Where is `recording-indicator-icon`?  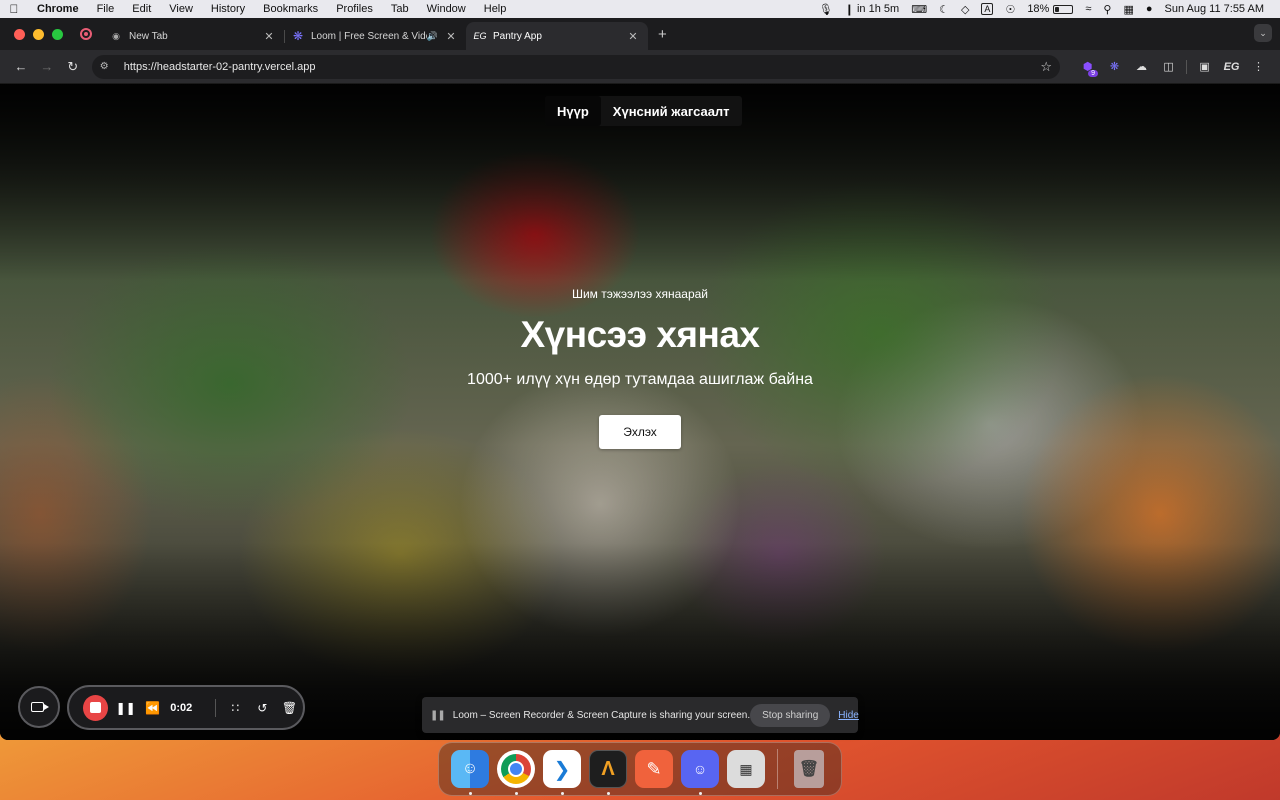
recording-indicator-icon is located at coordinates (86, 34).